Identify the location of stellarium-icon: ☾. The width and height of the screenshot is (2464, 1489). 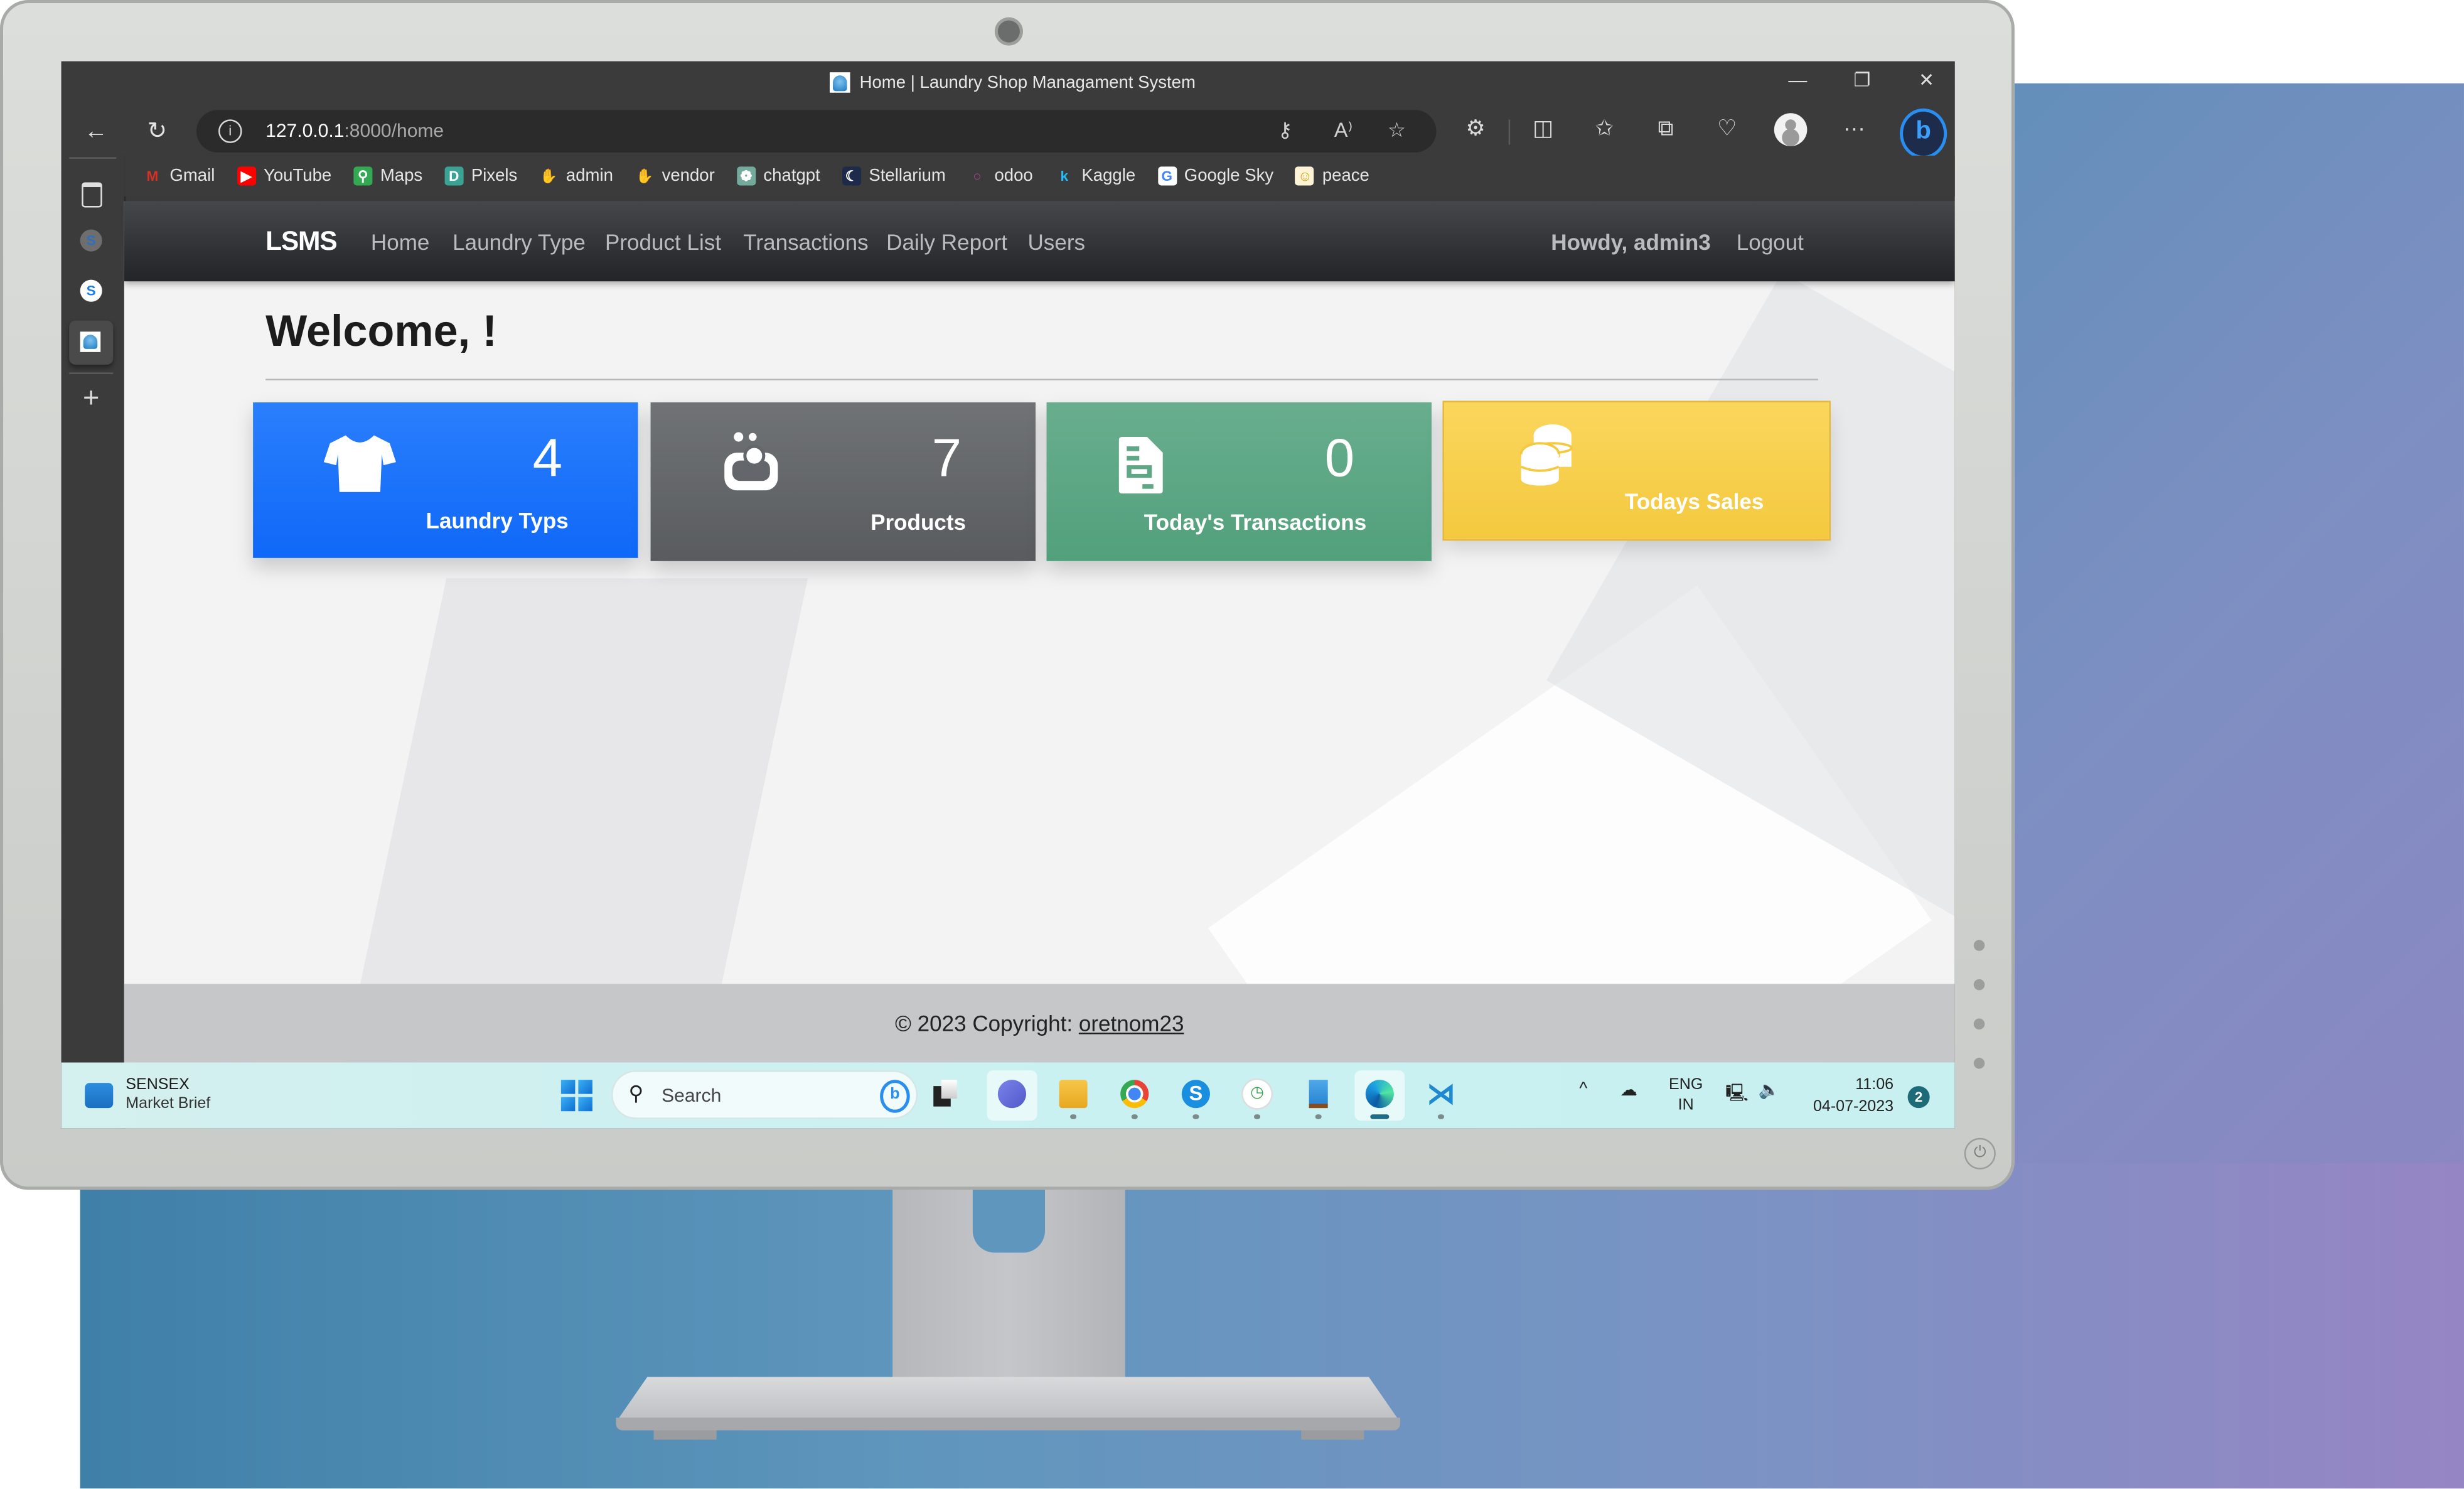
(851, 176).